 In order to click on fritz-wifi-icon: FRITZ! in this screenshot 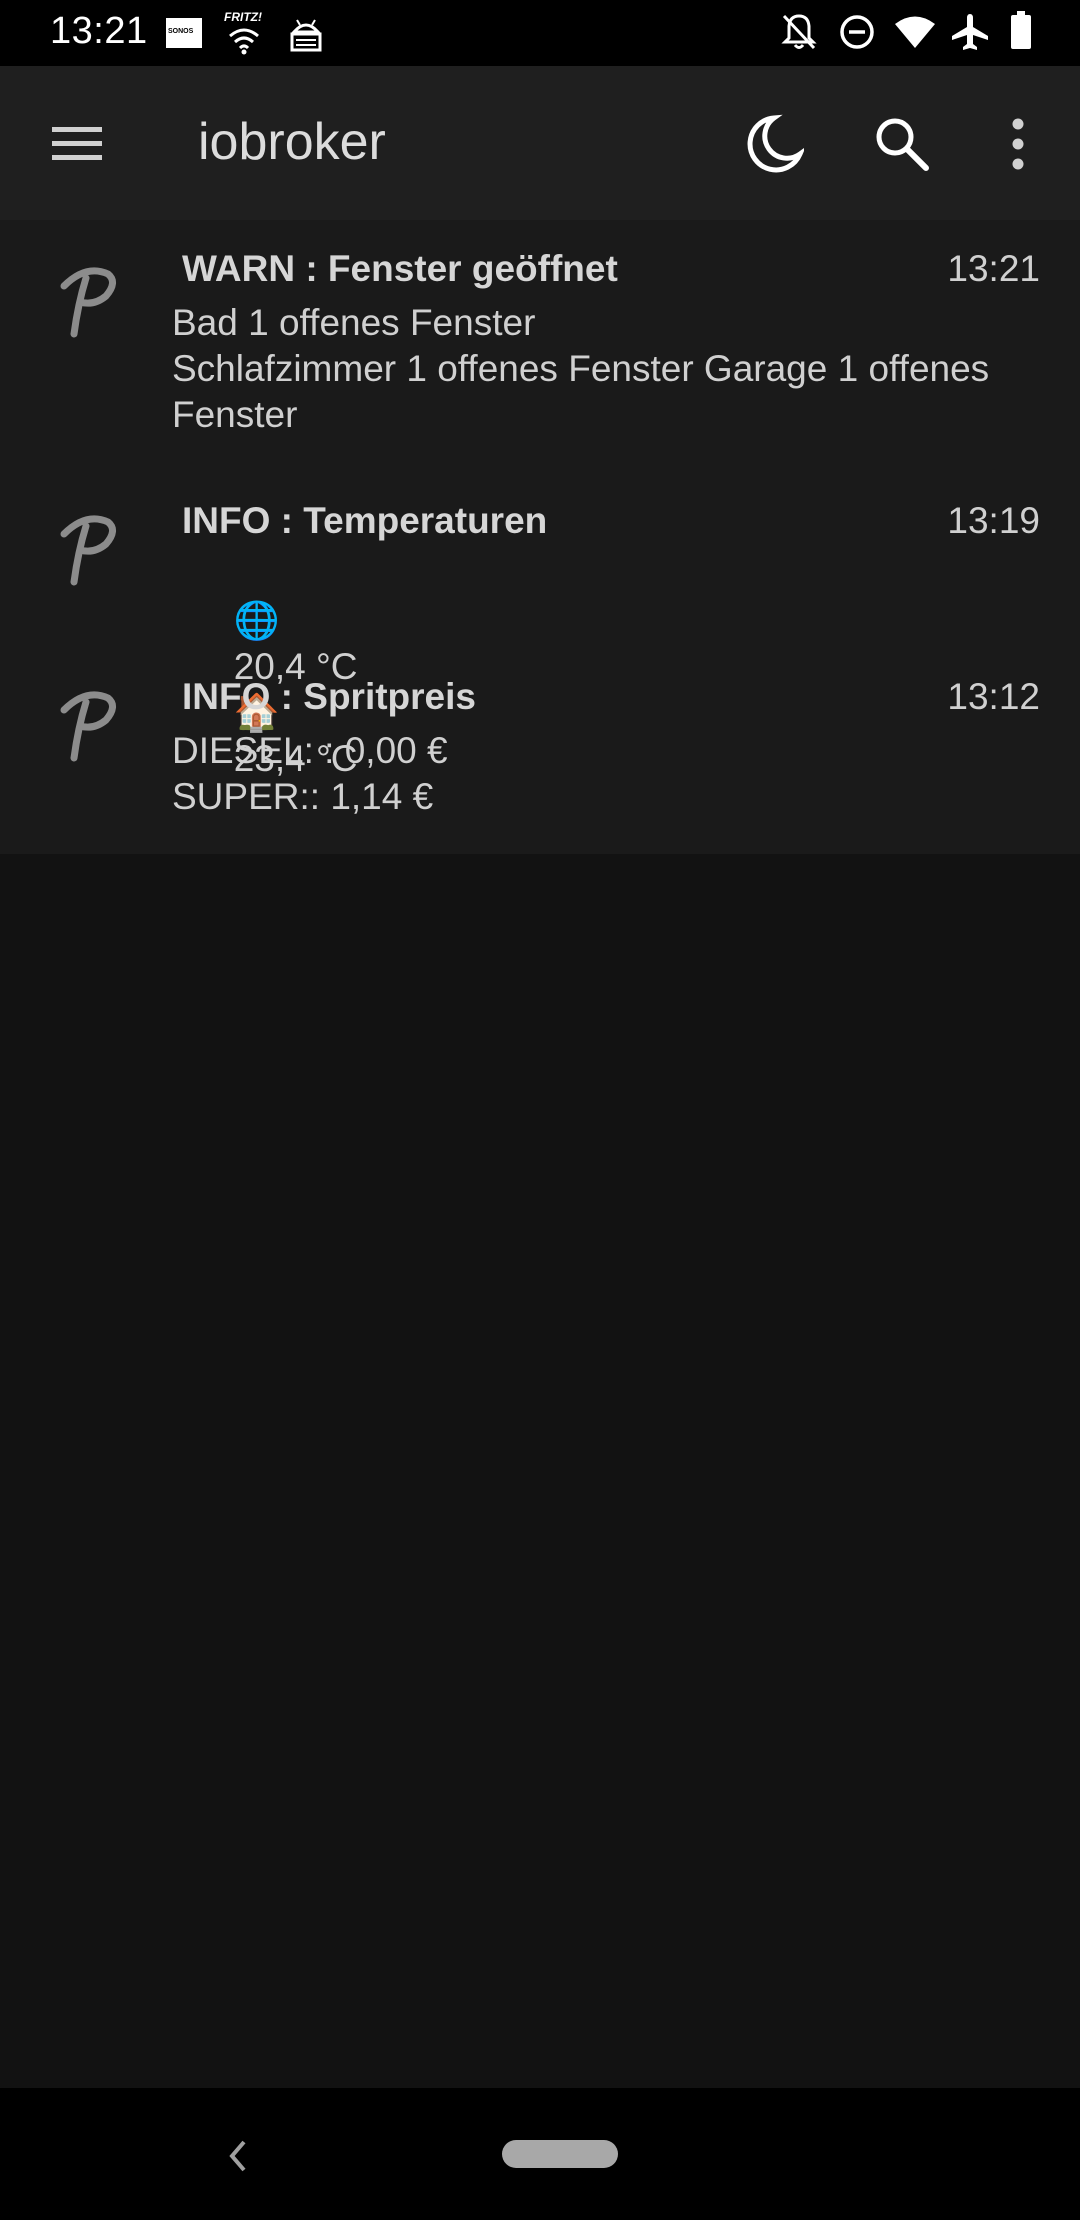, I will do `click(244, 33)`.